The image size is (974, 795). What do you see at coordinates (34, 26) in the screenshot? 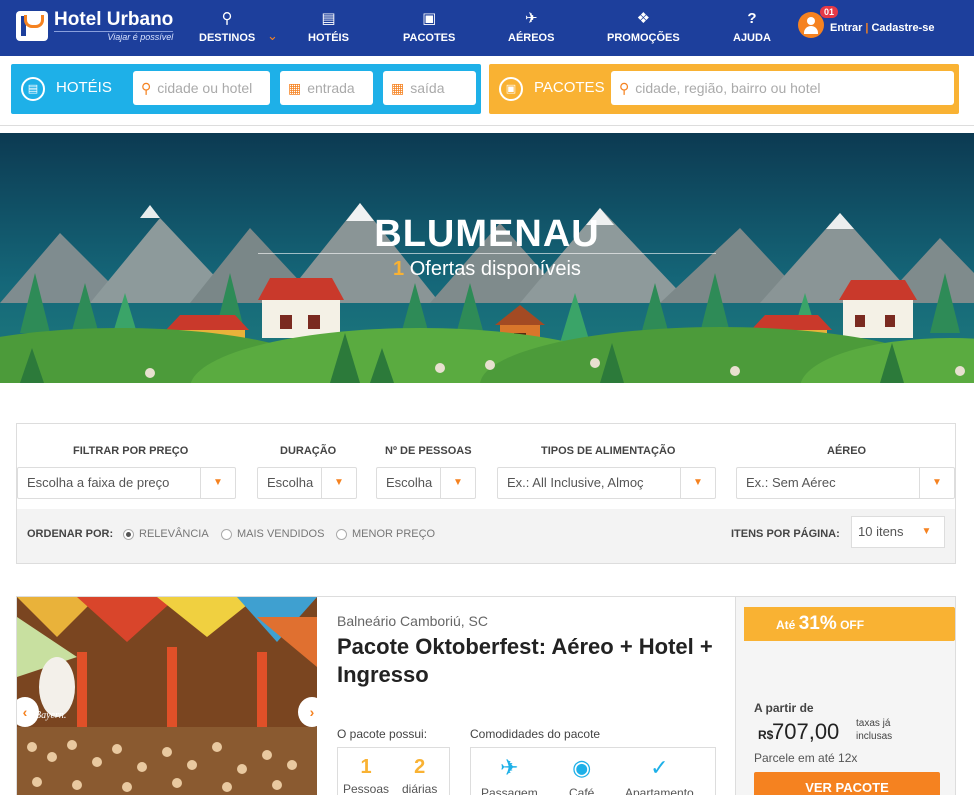
I see `hotel-urbano-logo-icon` at bounding box center [34, 26].